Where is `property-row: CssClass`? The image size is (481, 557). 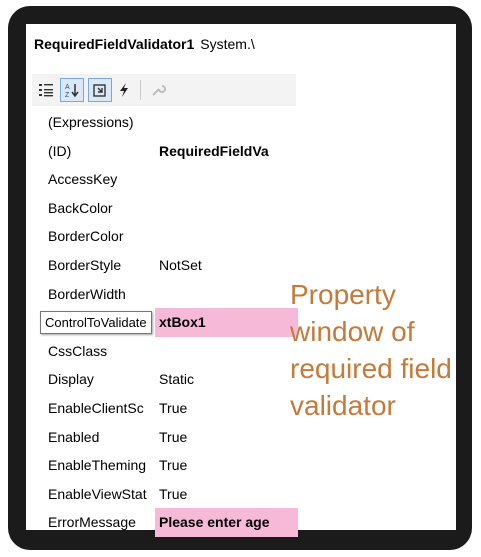 property-row: CssClass is located at coordinates (166, 351).